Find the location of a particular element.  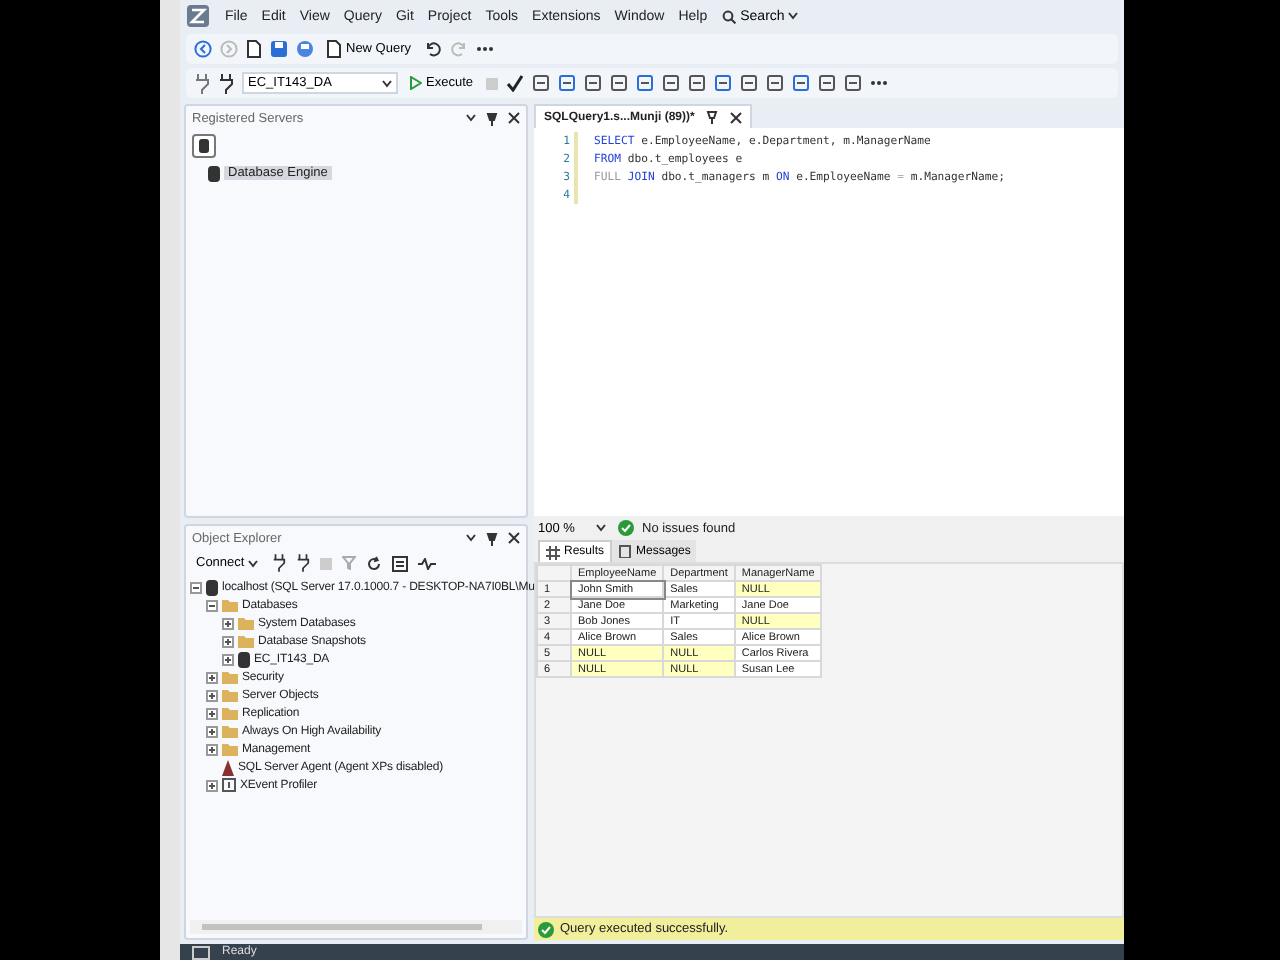

document-icon is located at coordinates (334, 49).